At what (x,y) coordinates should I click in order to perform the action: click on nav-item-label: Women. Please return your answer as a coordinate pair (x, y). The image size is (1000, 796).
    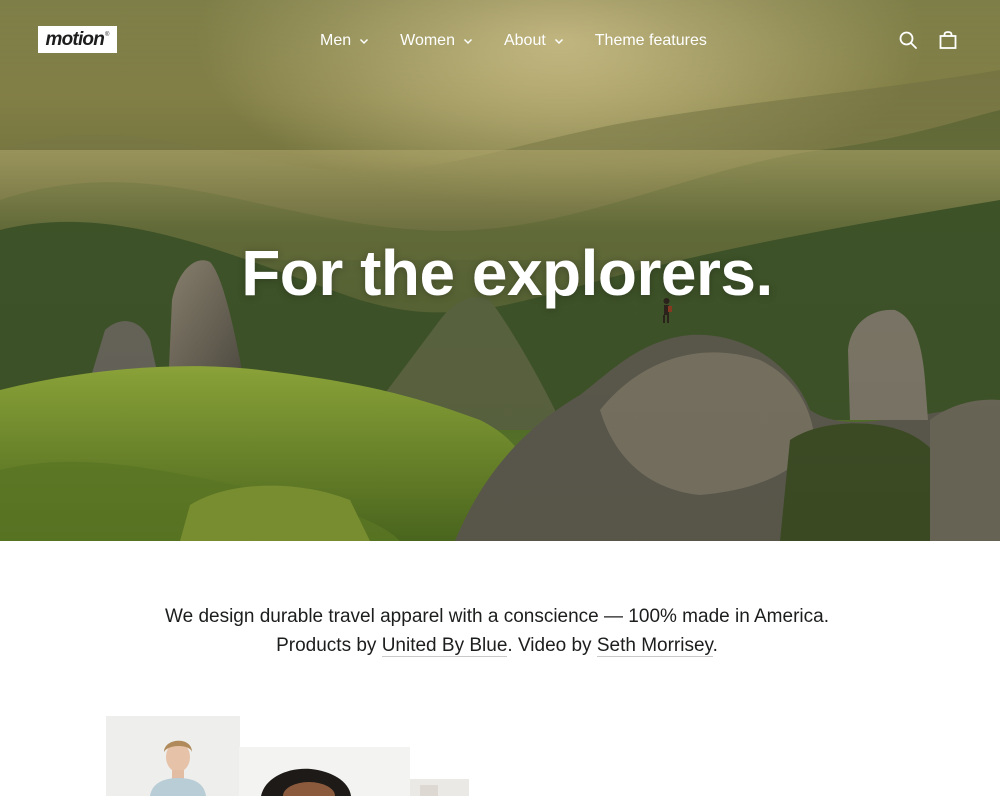
    Looking at the image, I should click on (427, 40).